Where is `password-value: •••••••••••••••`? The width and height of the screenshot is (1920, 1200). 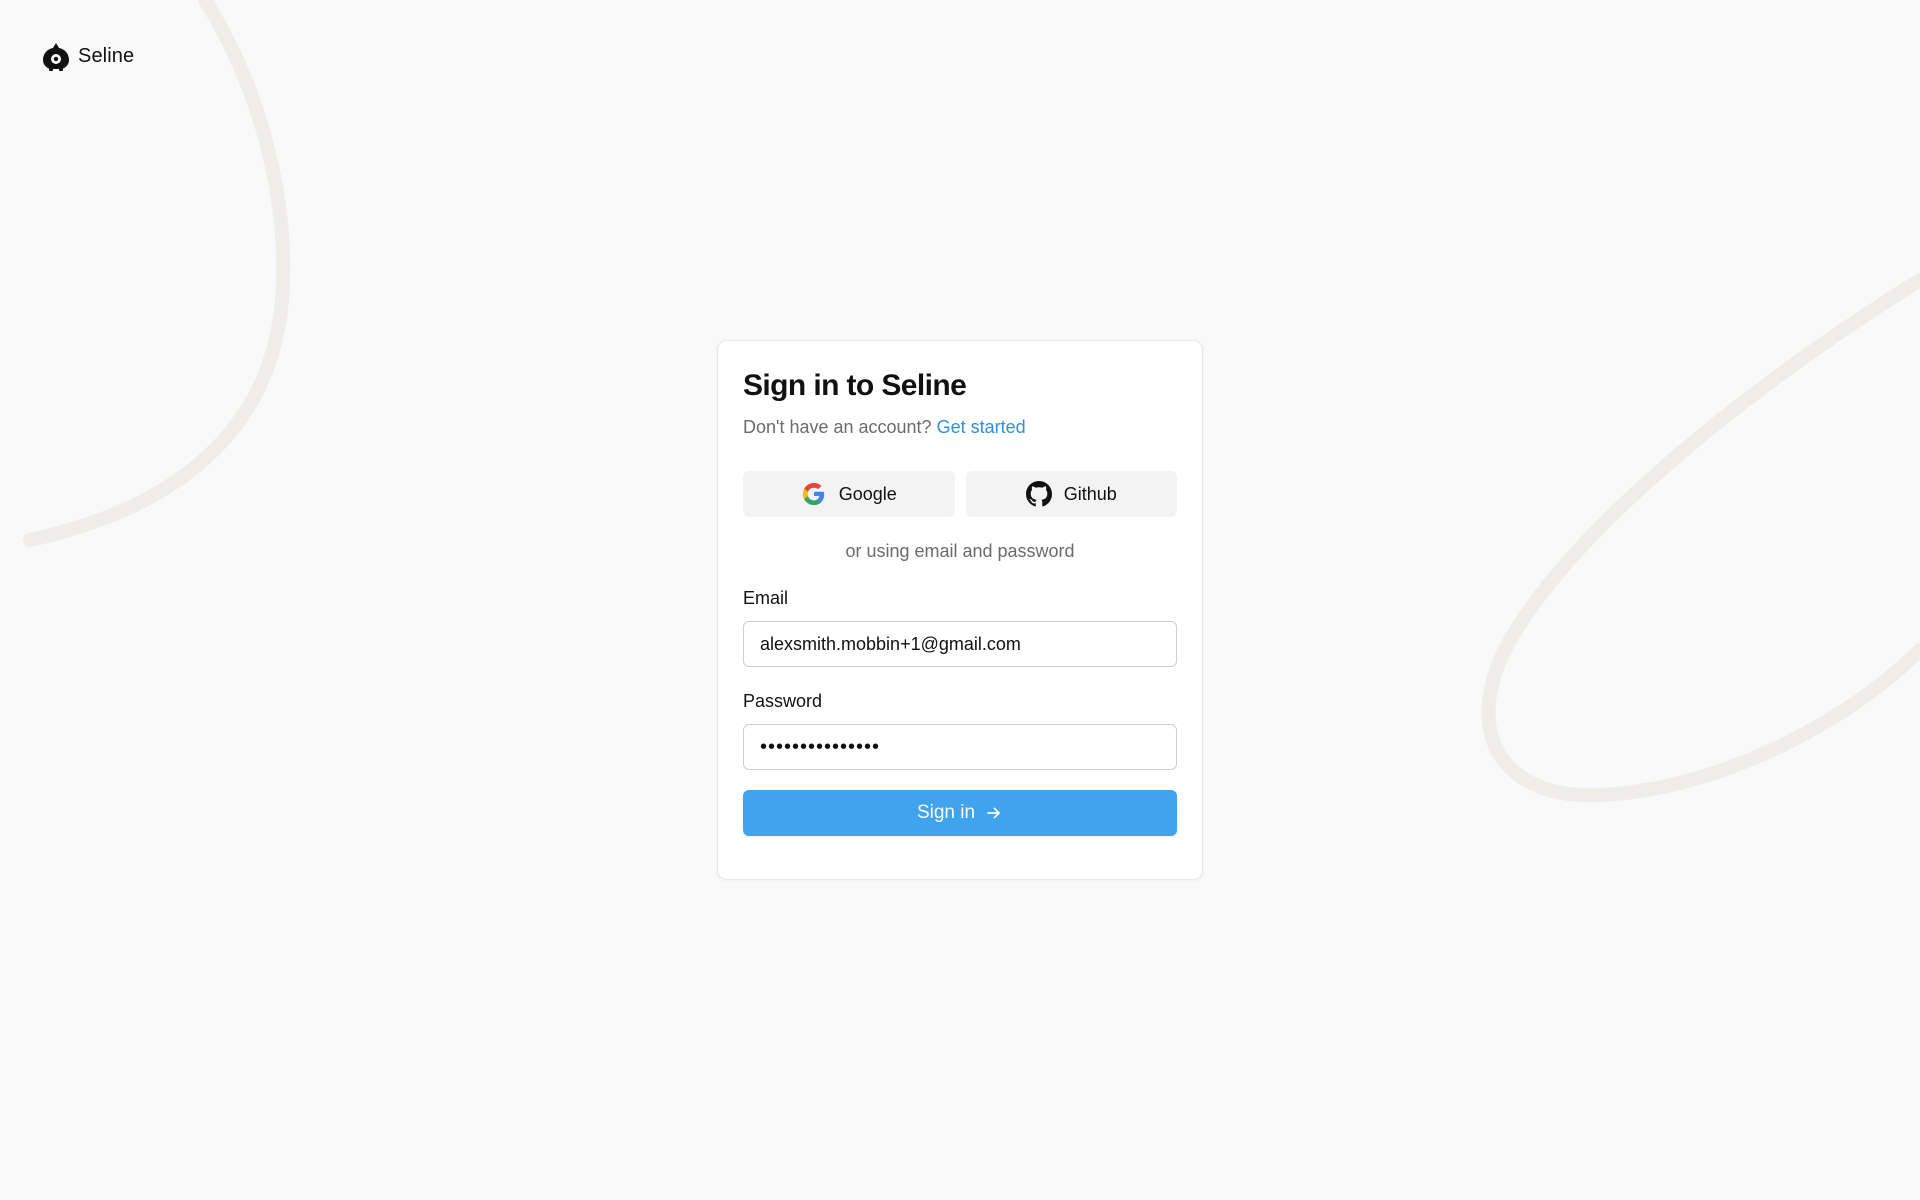
password-value: ••••••••••••••• is located at coordinates (820, 746).